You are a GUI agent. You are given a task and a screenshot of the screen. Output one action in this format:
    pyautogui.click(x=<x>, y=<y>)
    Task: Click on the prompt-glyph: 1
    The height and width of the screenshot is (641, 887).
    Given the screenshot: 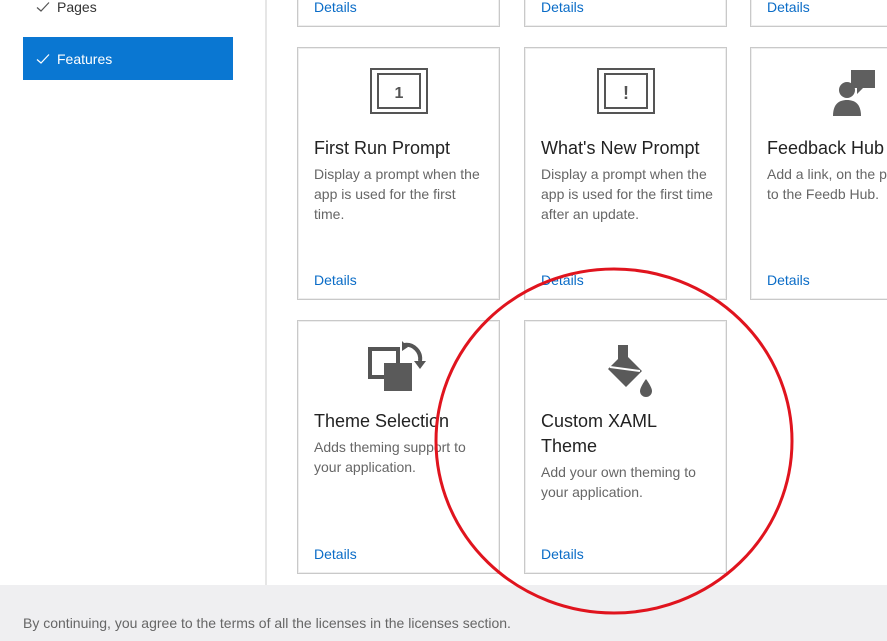 What is the action you would take?
    pyautogui.click(x=398, y=93)
    